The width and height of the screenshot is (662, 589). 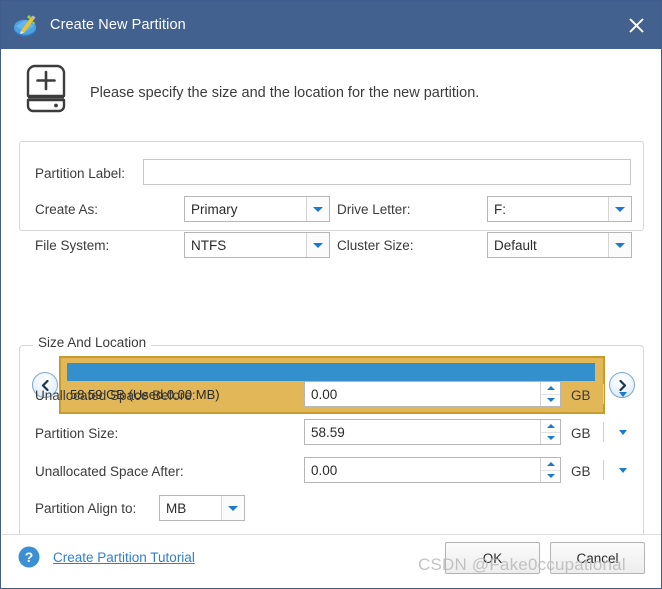 I want to click on partition-size-stepper, so click(x=550, y=432).